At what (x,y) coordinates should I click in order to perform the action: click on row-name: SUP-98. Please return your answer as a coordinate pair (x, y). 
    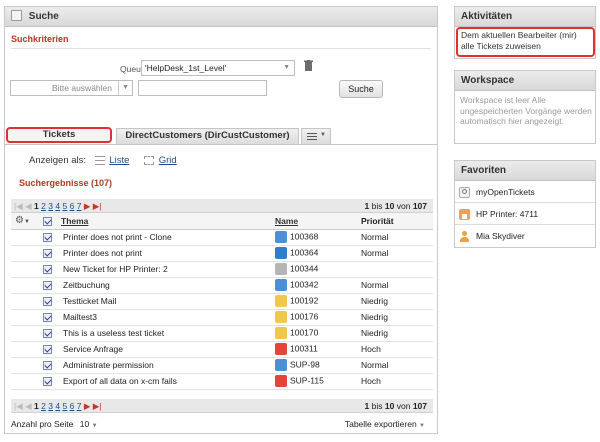
    Looking at the image, I should click on (318, 365).